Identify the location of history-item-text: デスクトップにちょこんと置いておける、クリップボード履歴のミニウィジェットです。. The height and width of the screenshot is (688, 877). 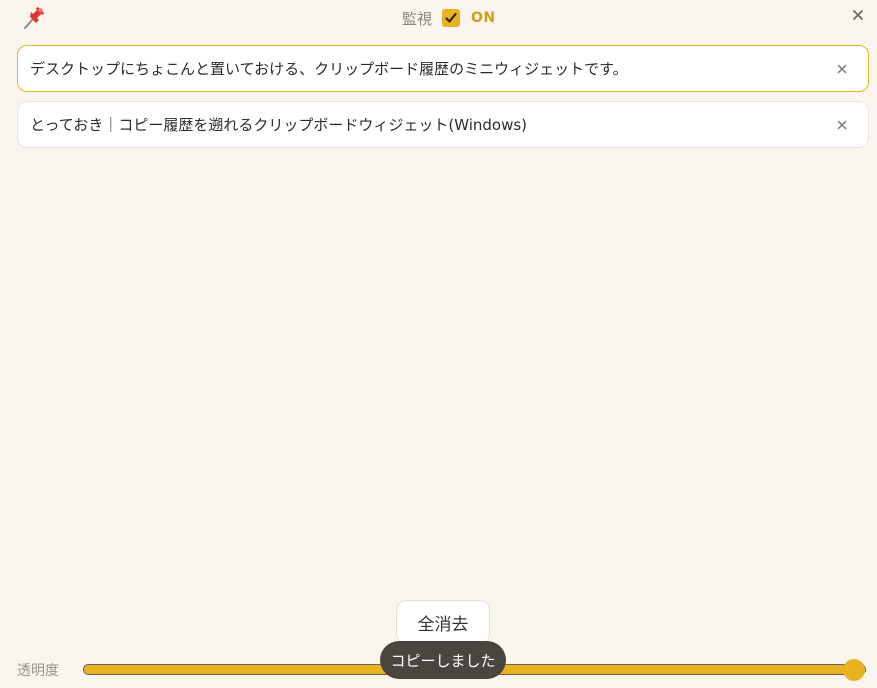
(329, 69).